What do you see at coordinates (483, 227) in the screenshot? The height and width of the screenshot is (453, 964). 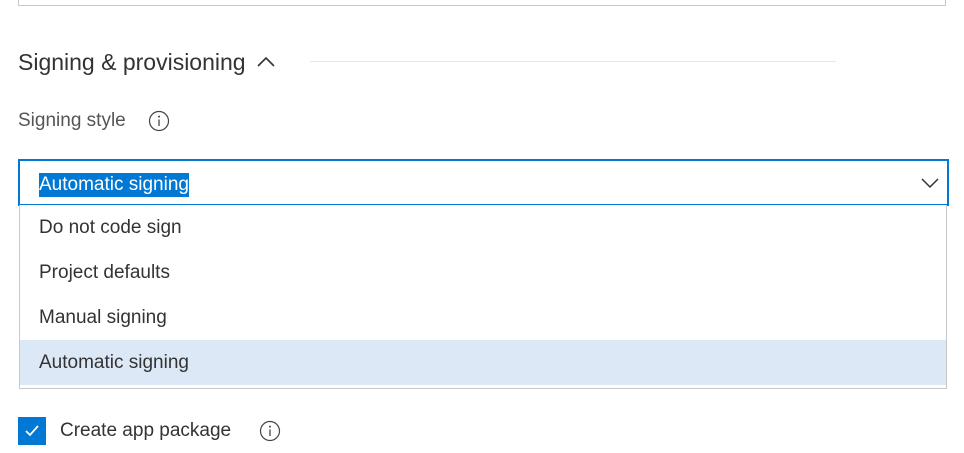 I see `option-do-not-code-sign: Do not code sign` at bounding box center [483, 227].